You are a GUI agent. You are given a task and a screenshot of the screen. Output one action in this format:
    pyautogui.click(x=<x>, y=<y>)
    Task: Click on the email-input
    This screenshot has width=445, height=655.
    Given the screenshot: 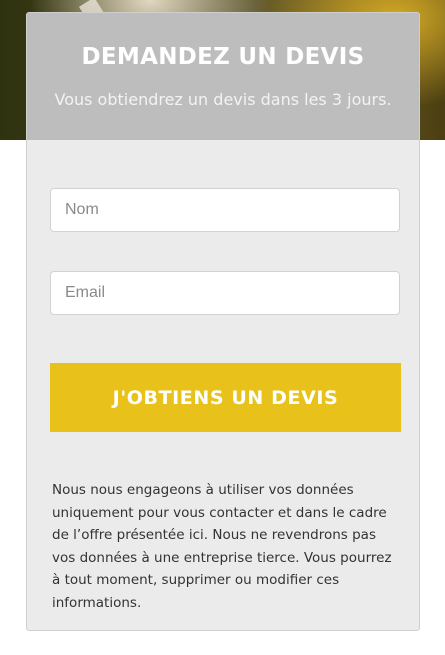 What is the action you would take?
    pyautogui.click(x=225, y=293)
    